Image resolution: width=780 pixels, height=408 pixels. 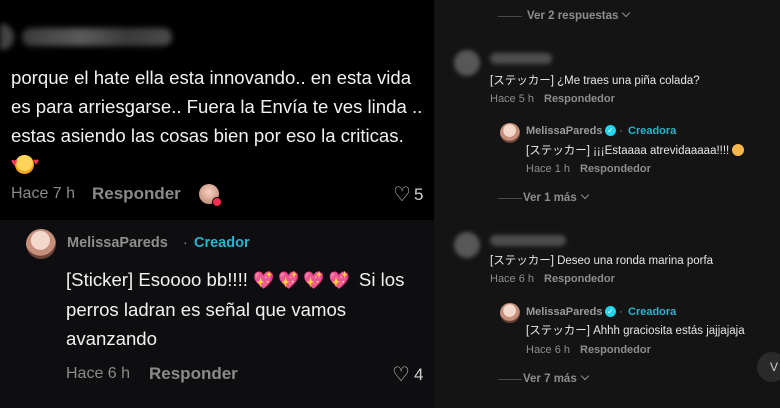 I want to click on view-more-button: Ver 7 más, so click(x=556, y=378).